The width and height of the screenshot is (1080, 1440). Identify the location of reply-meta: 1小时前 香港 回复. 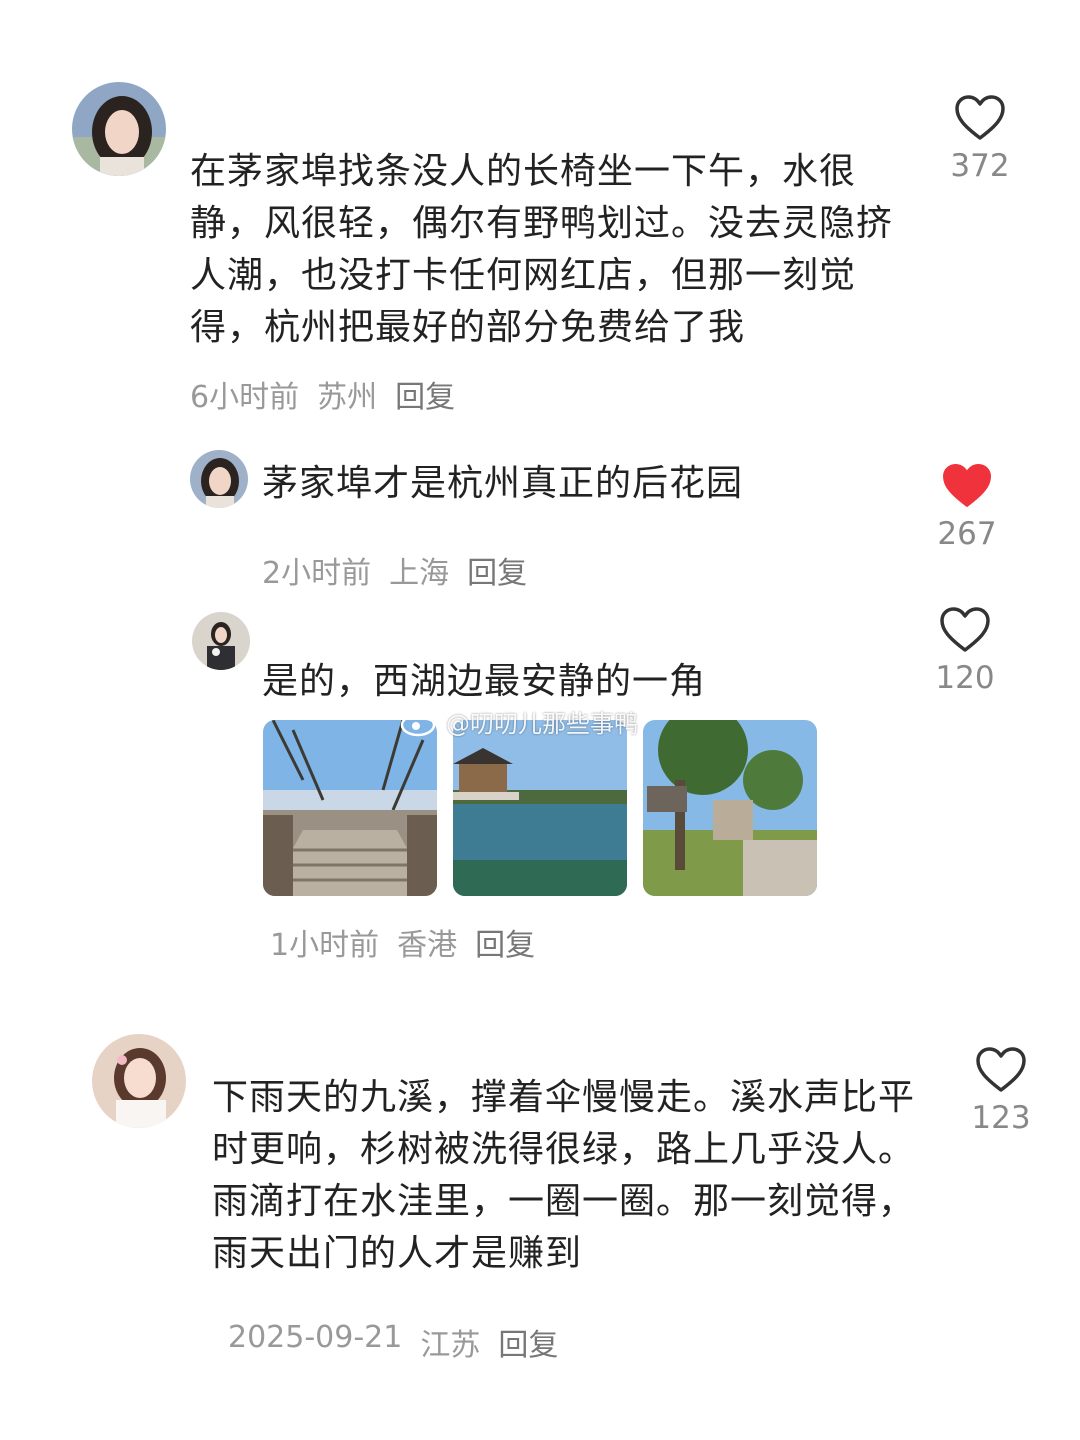
(402, 942).